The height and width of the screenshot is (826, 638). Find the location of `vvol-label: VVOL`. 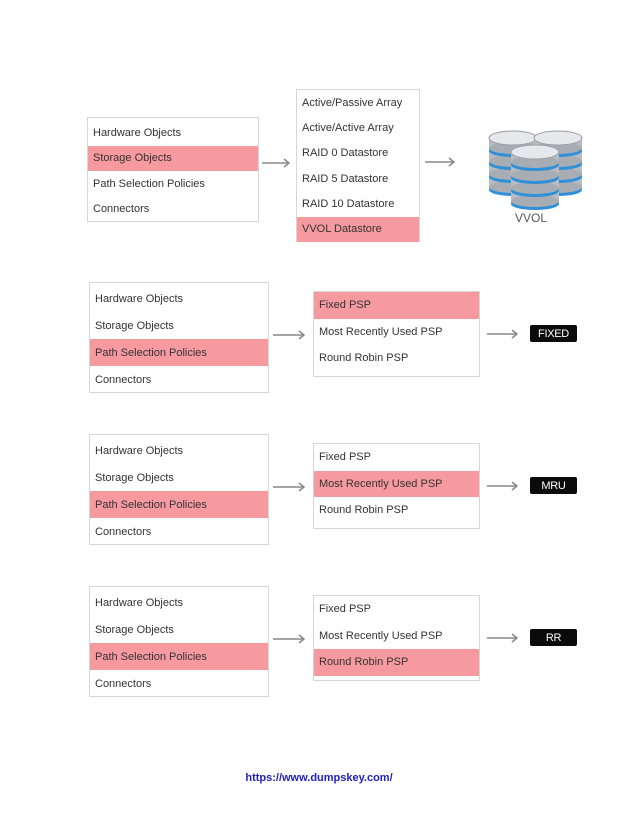

vvol-label: VVOL is located at coordinates (531, 218).